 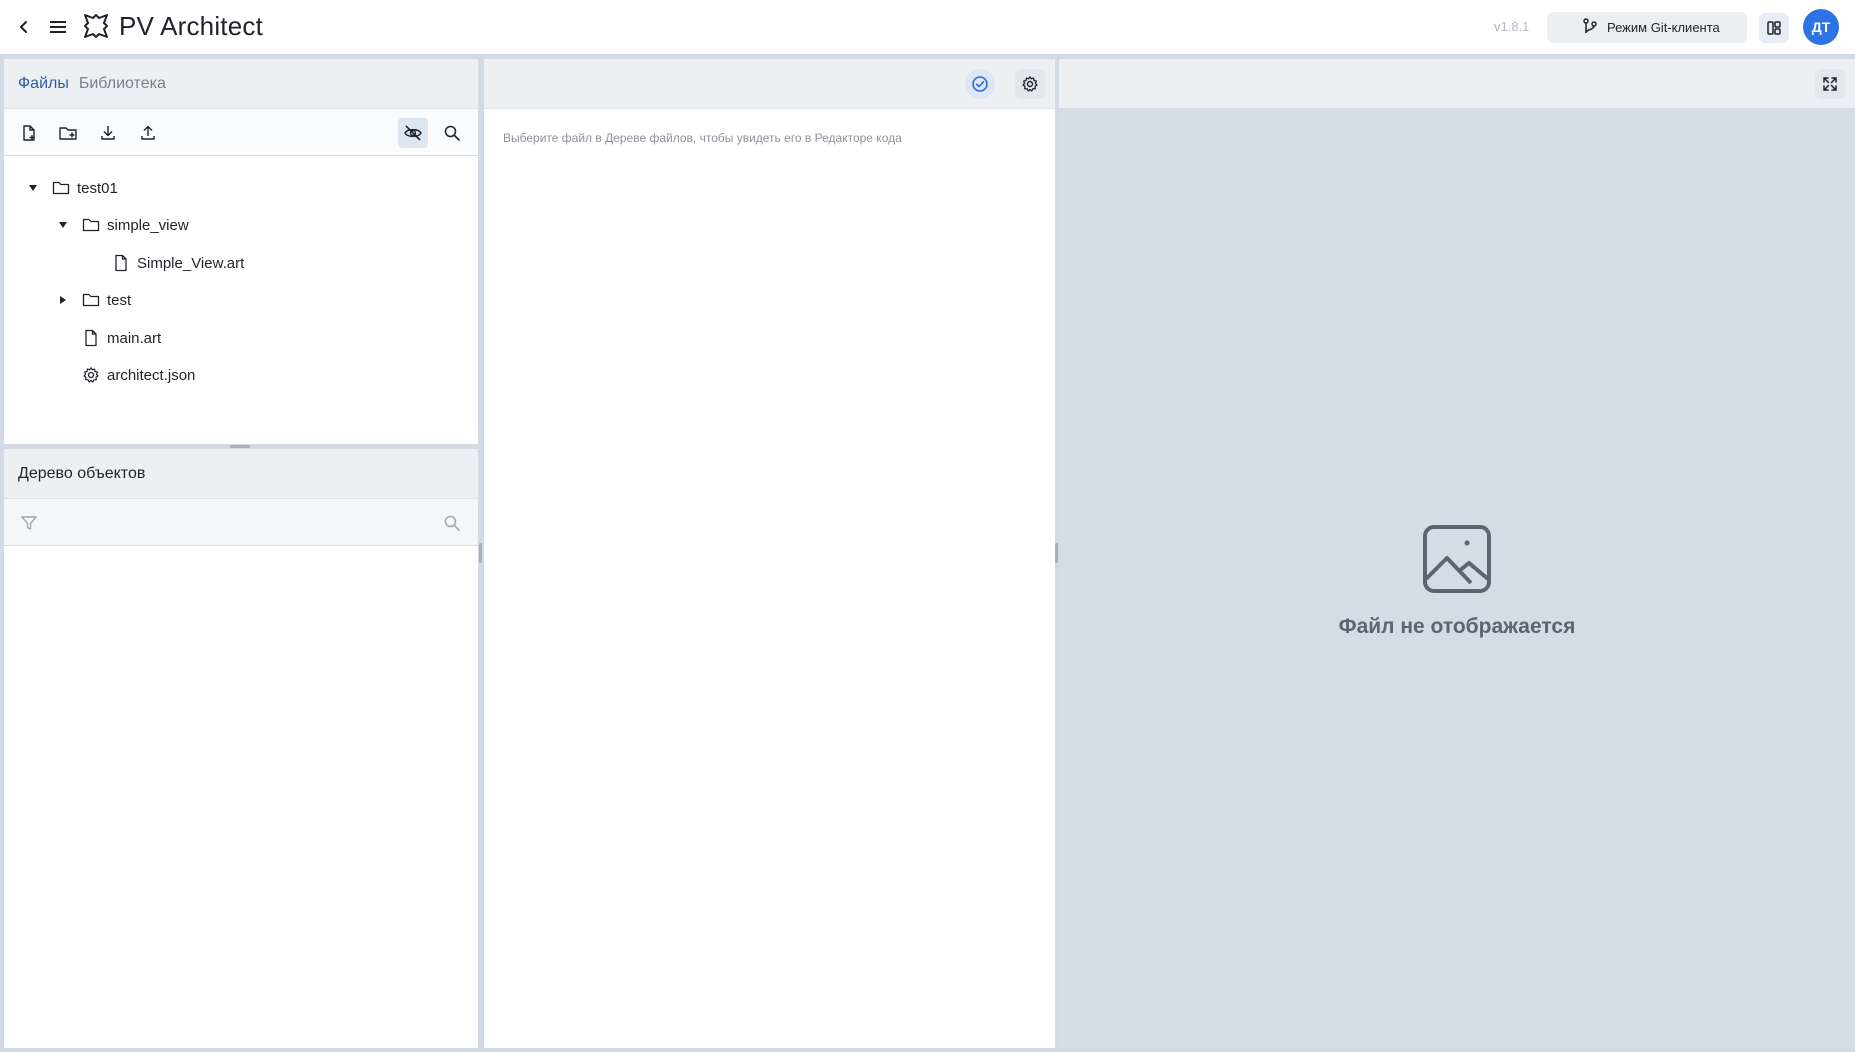 What do you see at coordinates (63, 300) in the screenshot?
I see `caret-right-icon` at bounding box center [63, 300].